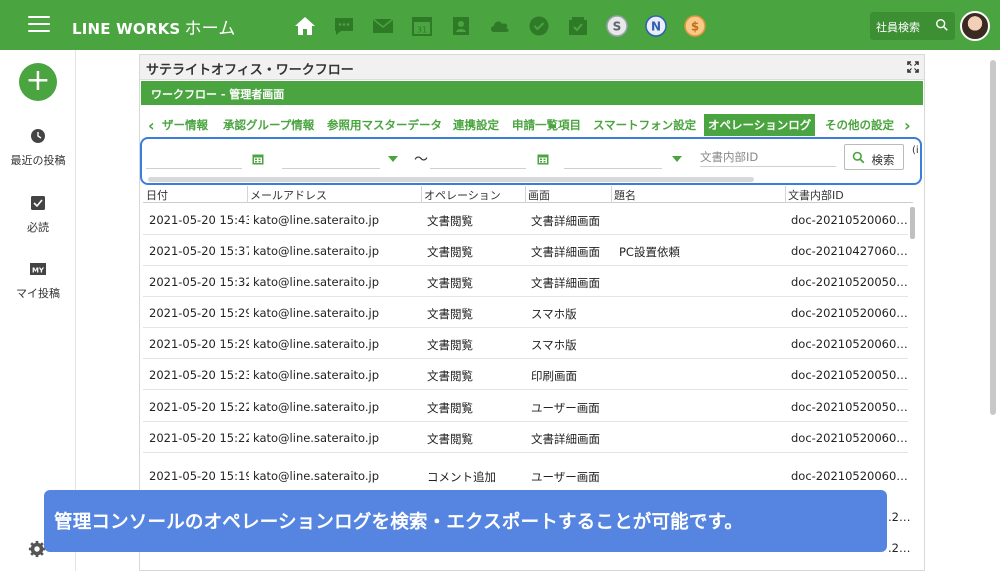 The image size is (1000, 571). I want to click on drive-icon, so click(500, 26).